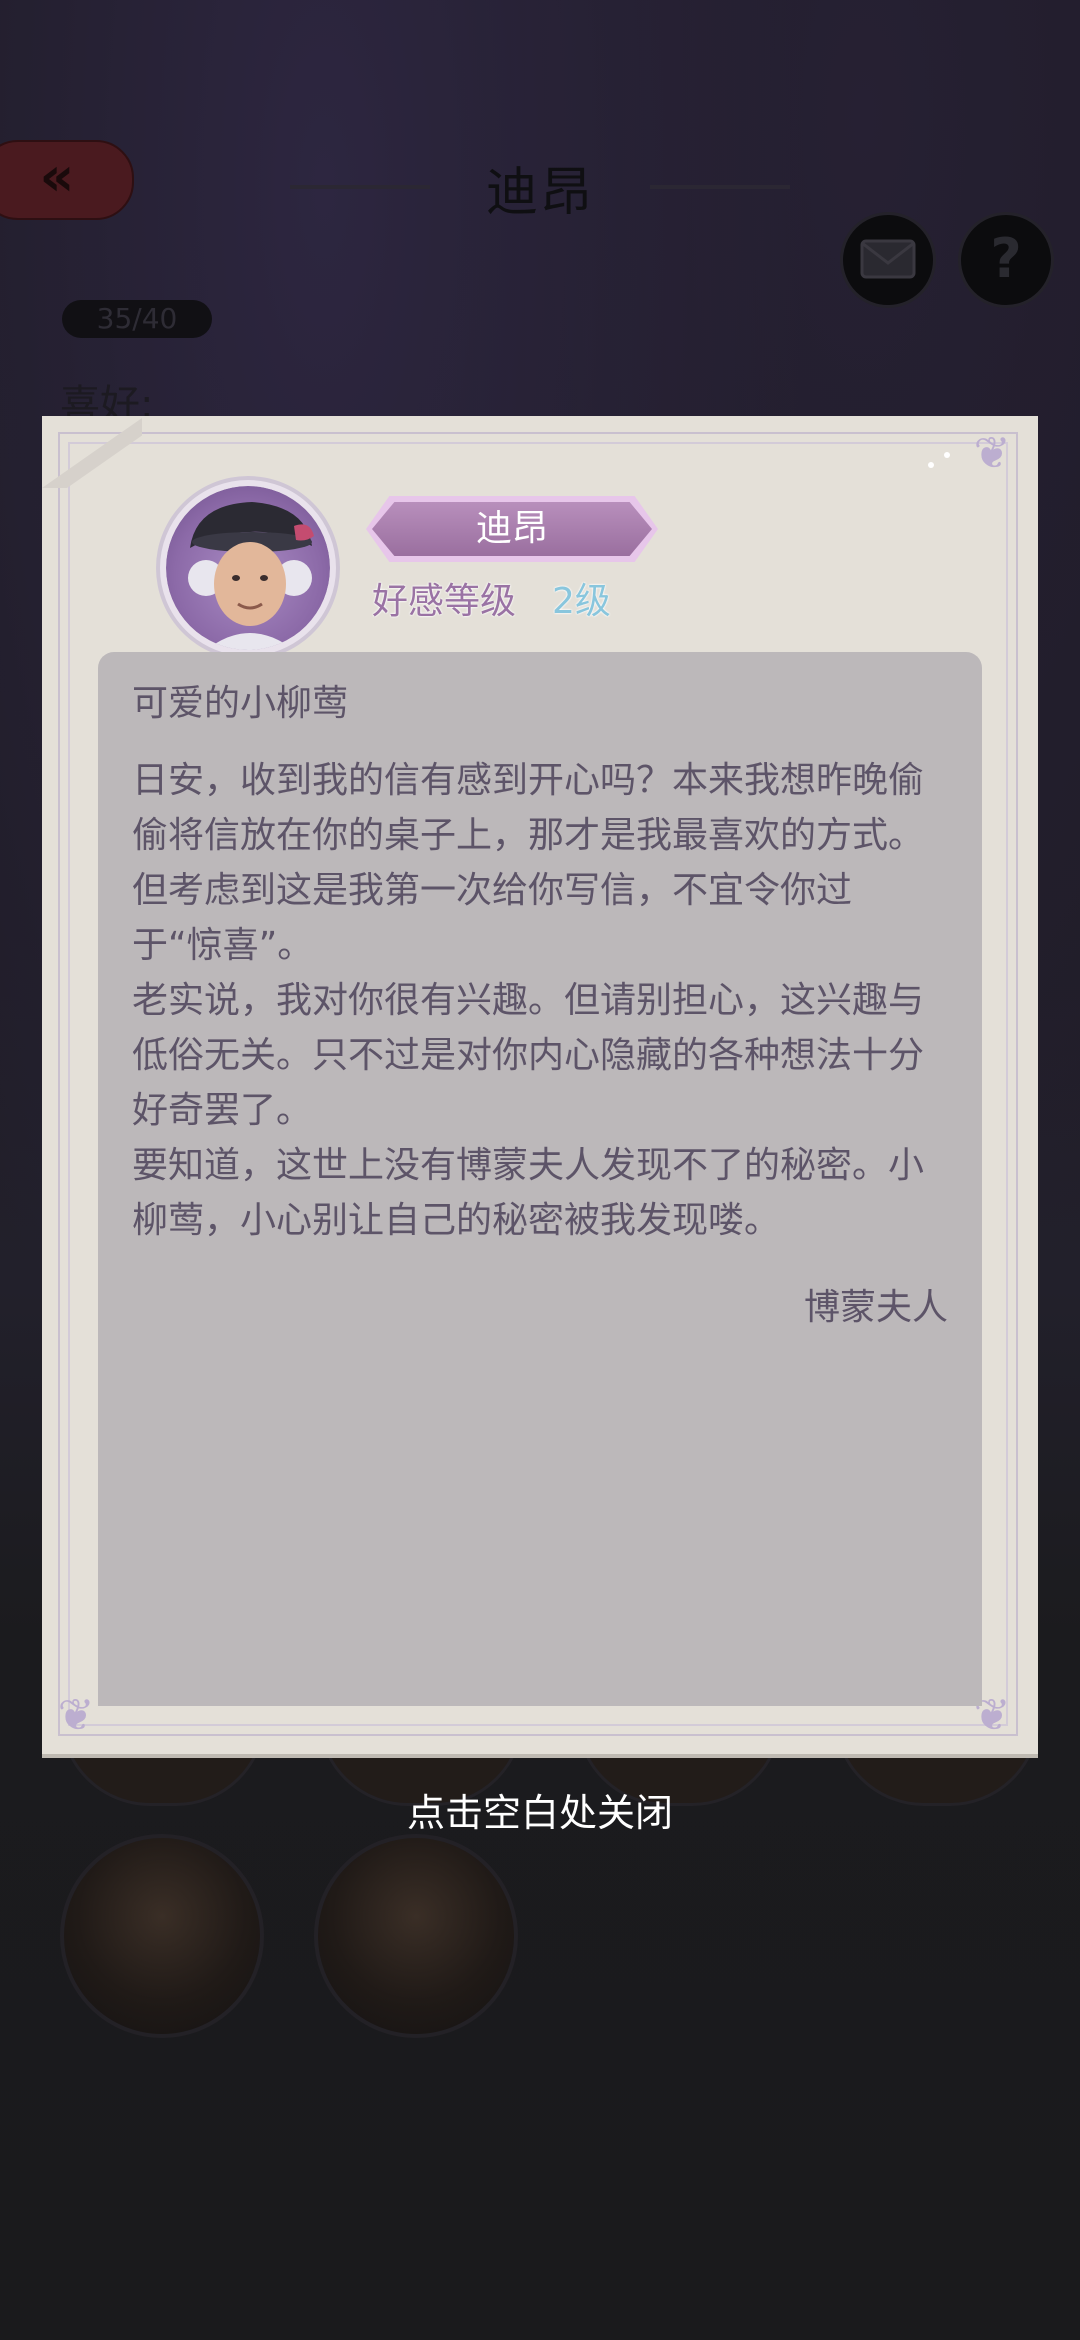 The width and height of the screenshot is (1080, 2340). Describe the element at coordinates (528, 1193) in the screenshot. I see `letter-paragraph: 要知道，这世上没有博蒙夫人发现不了的秘密。小柳莺，小心别让自己的秘密被我发现喽。` at that location.